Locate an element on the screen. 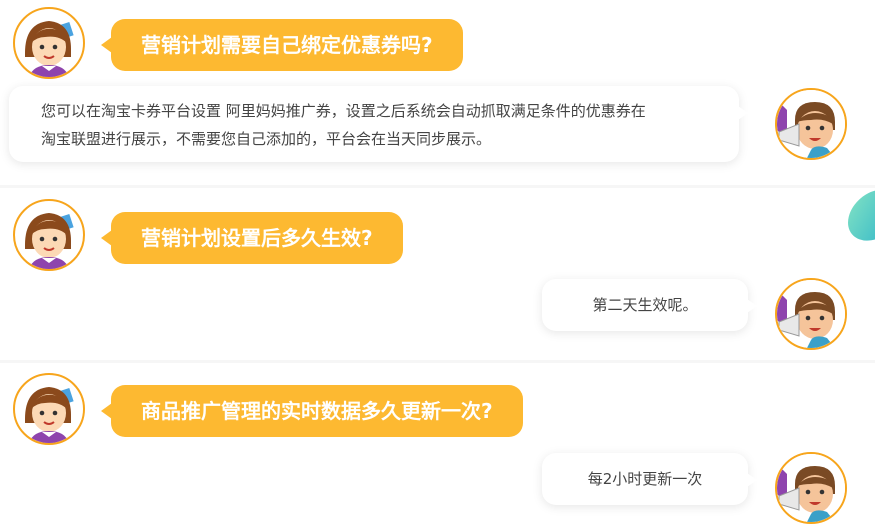 The width and height of the screenshot is (875, 525). question-text: 营销计划需要自己绑定优惠券吗? is located at coordinates (287, 45).